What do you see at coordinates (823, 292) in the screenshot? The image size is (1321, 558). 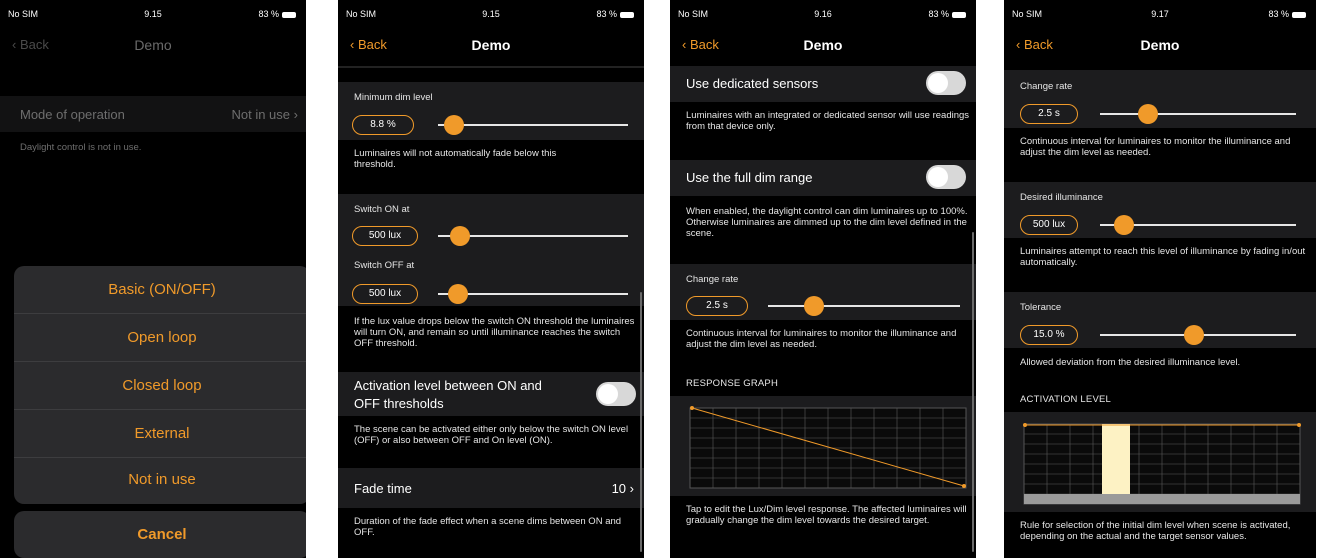 I see `change-rate-row: Change rate 2.5 s` at bounding box center [823, 292].